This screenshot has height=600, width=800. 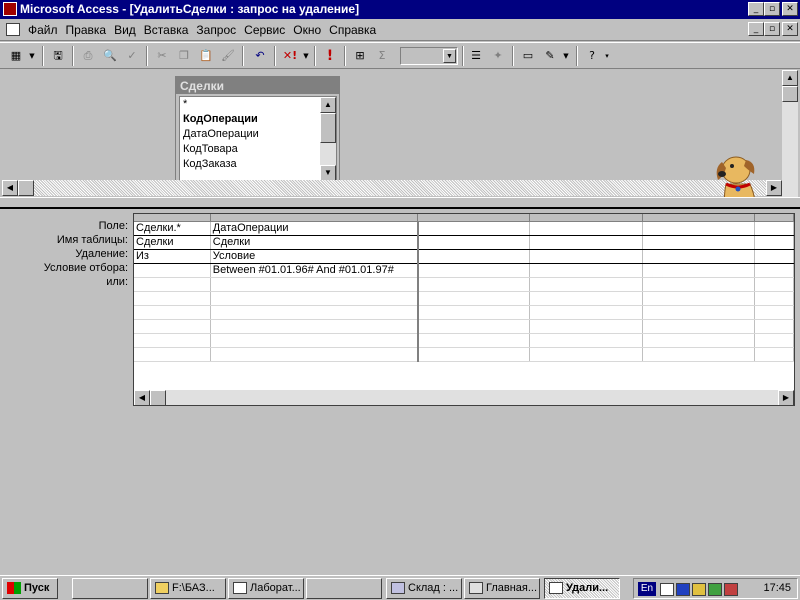 What do you see at coordinates (731, 589) in the screenshot?
I see `tray-mail-icon` at bounding box center [731, 589].